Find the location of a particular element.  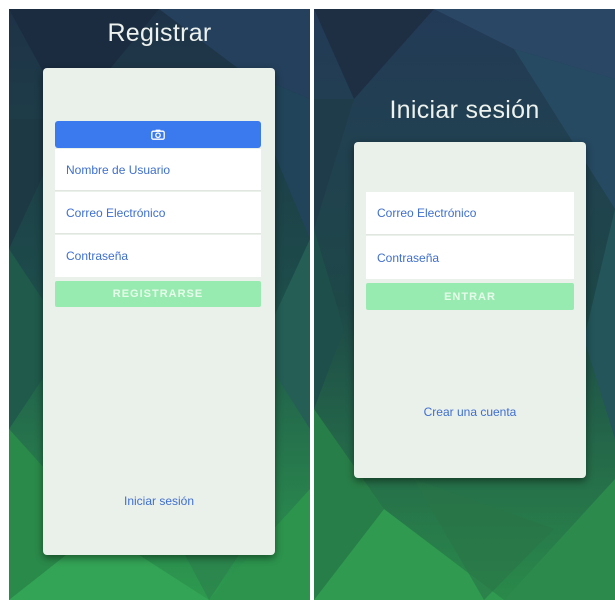

create-account-link: Crear una cuenta is located at coordinates (470, 412).